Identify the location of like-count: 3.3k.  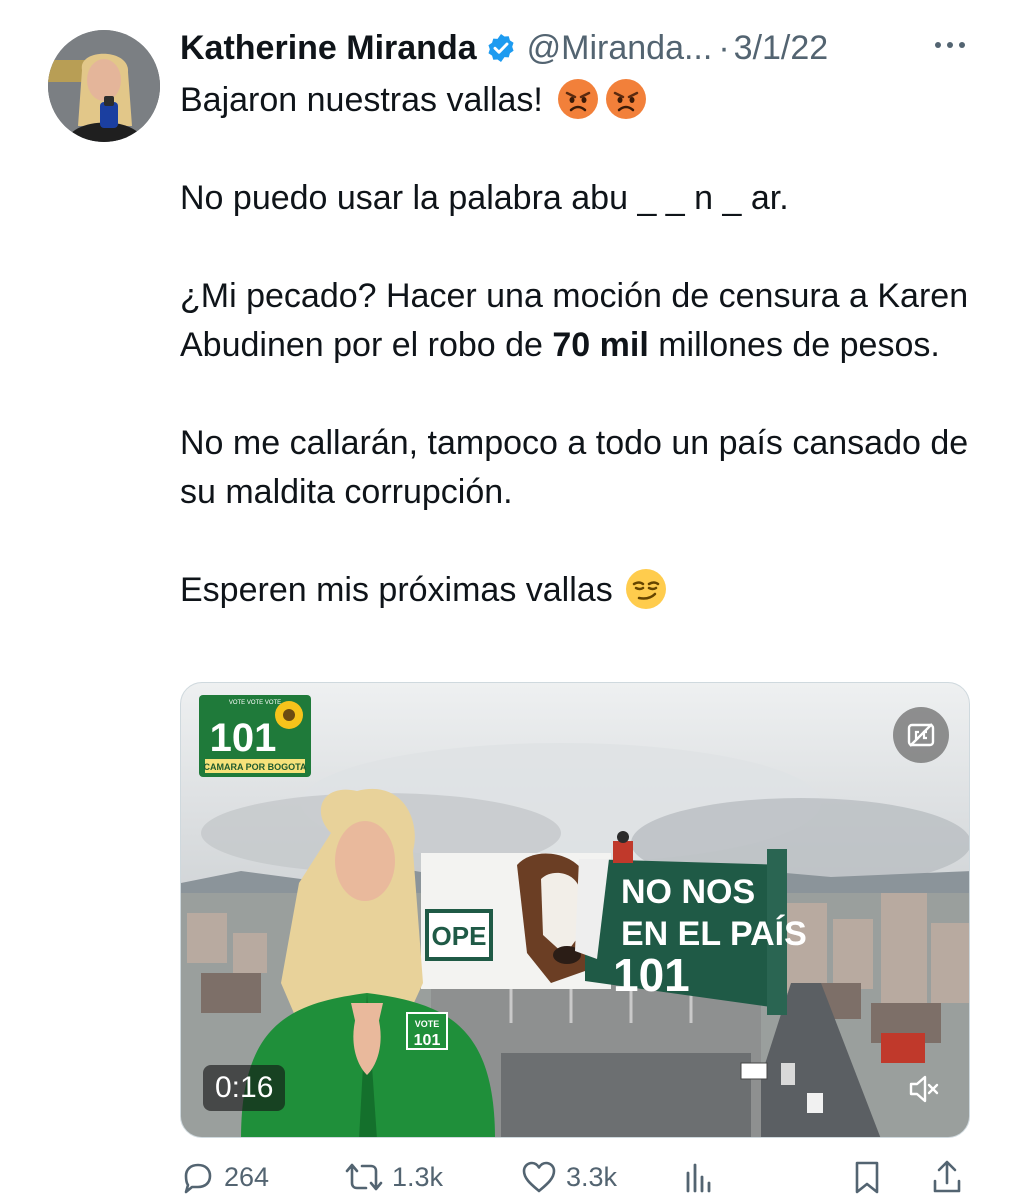
(592, 1176).